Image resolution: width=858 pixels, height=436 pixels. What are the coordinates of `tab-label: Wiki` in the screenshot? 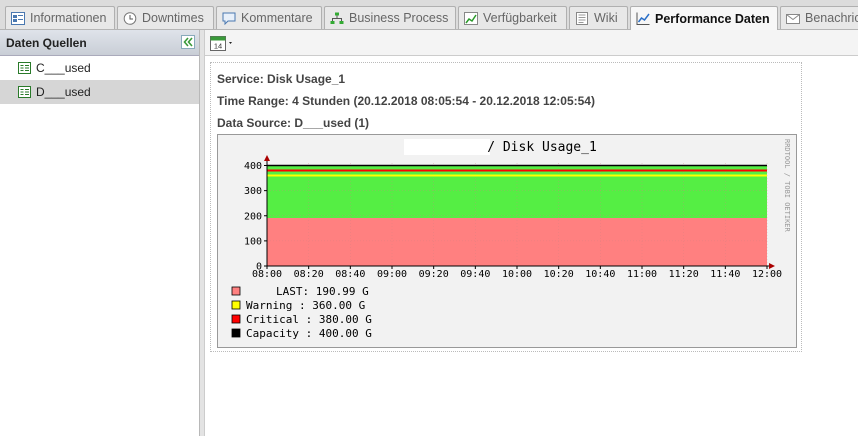 It's located at (606, 18).